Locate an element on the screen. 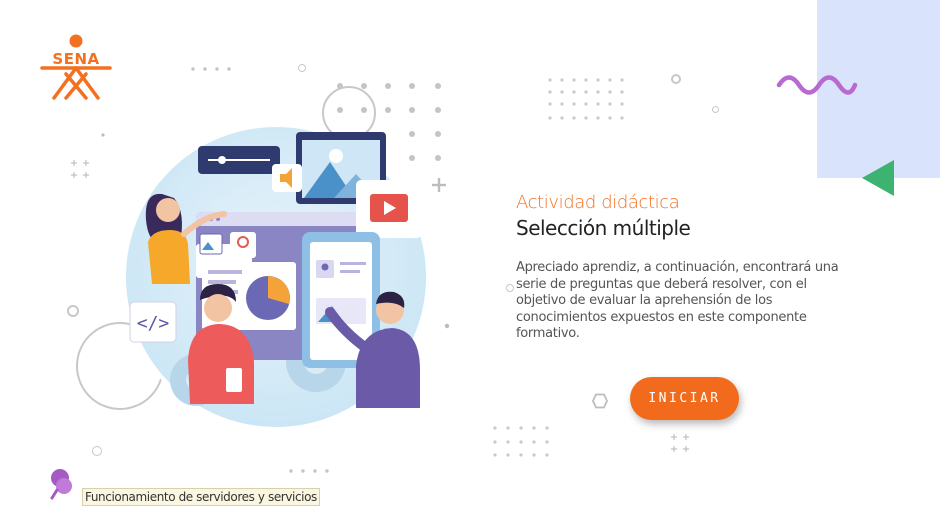  activity-title: Selección múltiple is located at coordinates (603, 228).